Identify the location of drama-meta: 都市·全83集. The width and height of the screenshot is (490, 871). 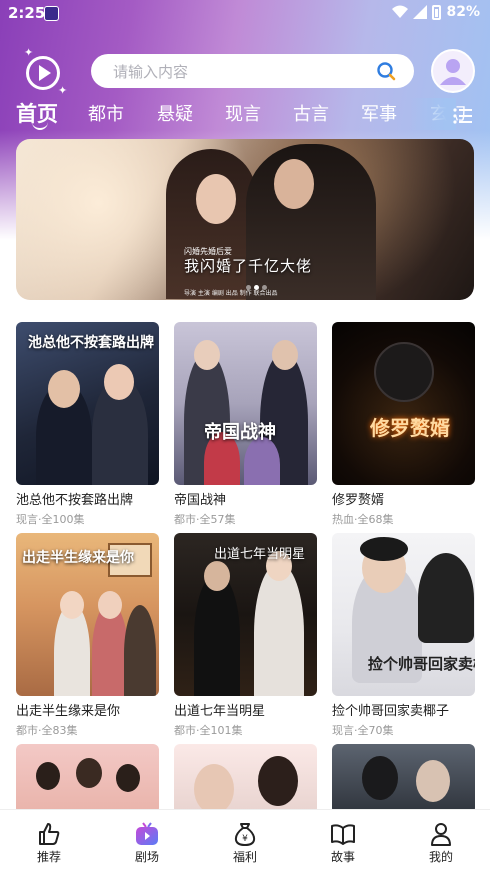
(47, 730).